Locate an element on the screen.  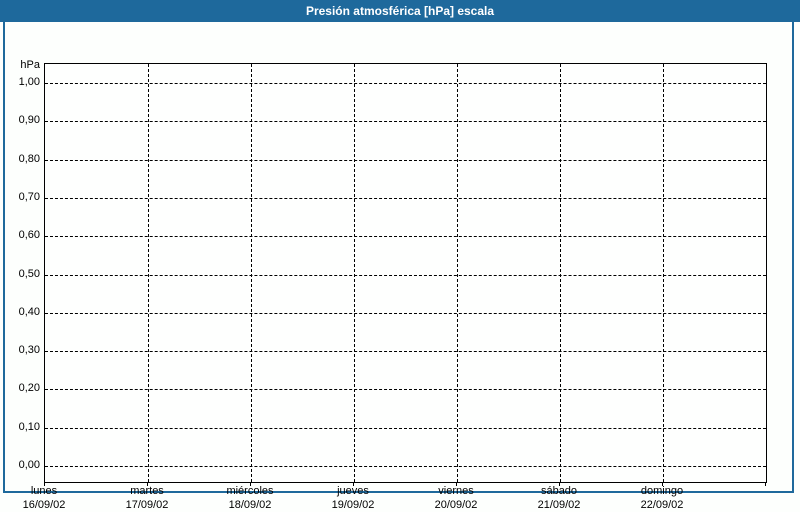
chart-title: Presión atmosférica [hPa] escala is located at coordinates (400, 11).